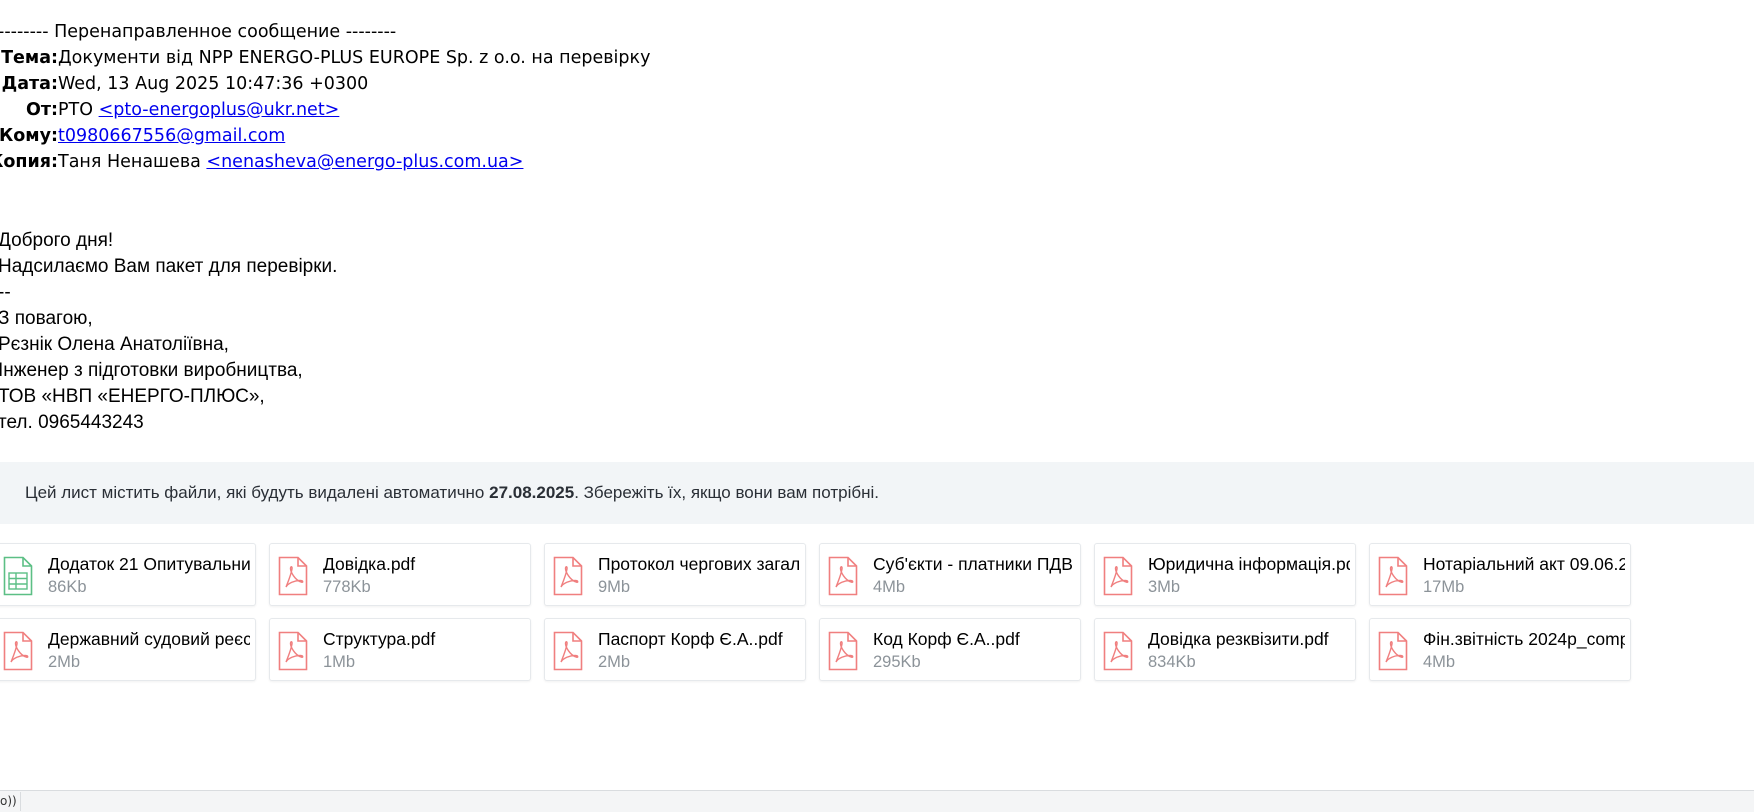 Image resolution: width=1754 pixels, height=812 pixels. What do you see at coordinates (132, 162) in the screenshot?
I see `cc-name: Таня Ненашева` at bounding box center [132, 162].